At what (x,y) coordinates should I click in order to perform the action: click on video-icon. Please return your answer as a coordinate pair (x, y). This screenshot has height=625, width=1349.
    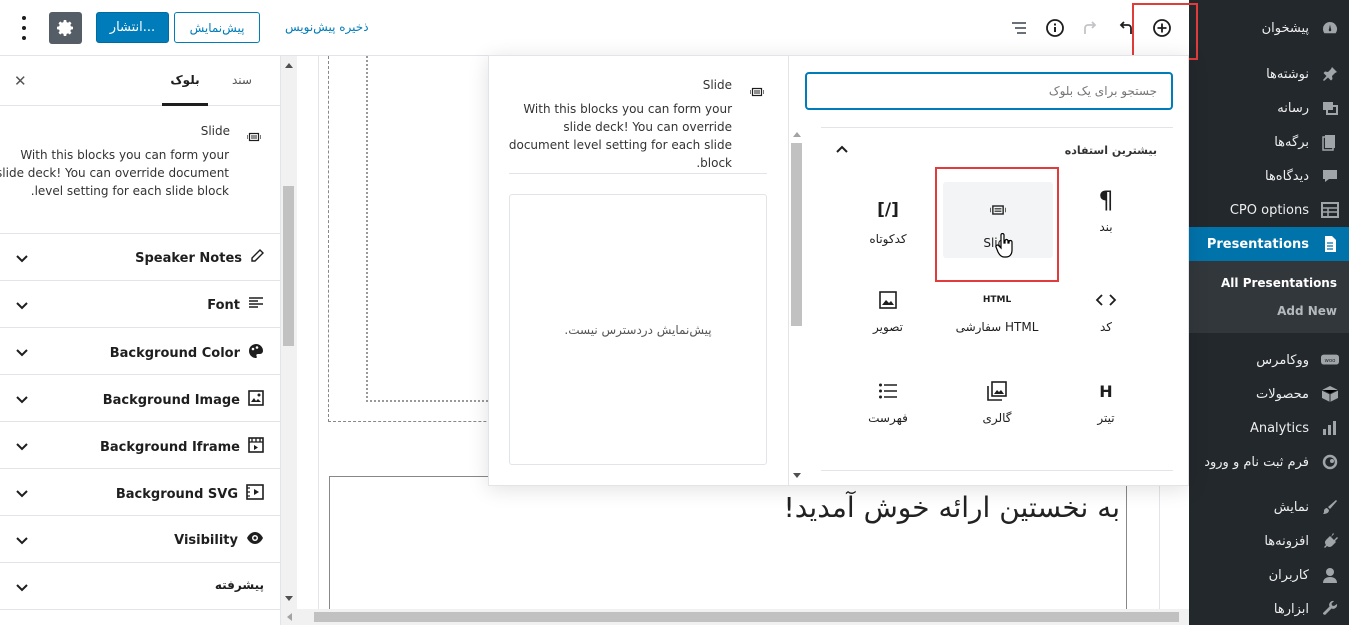
    Looking at the image, I should click on (255, 494).